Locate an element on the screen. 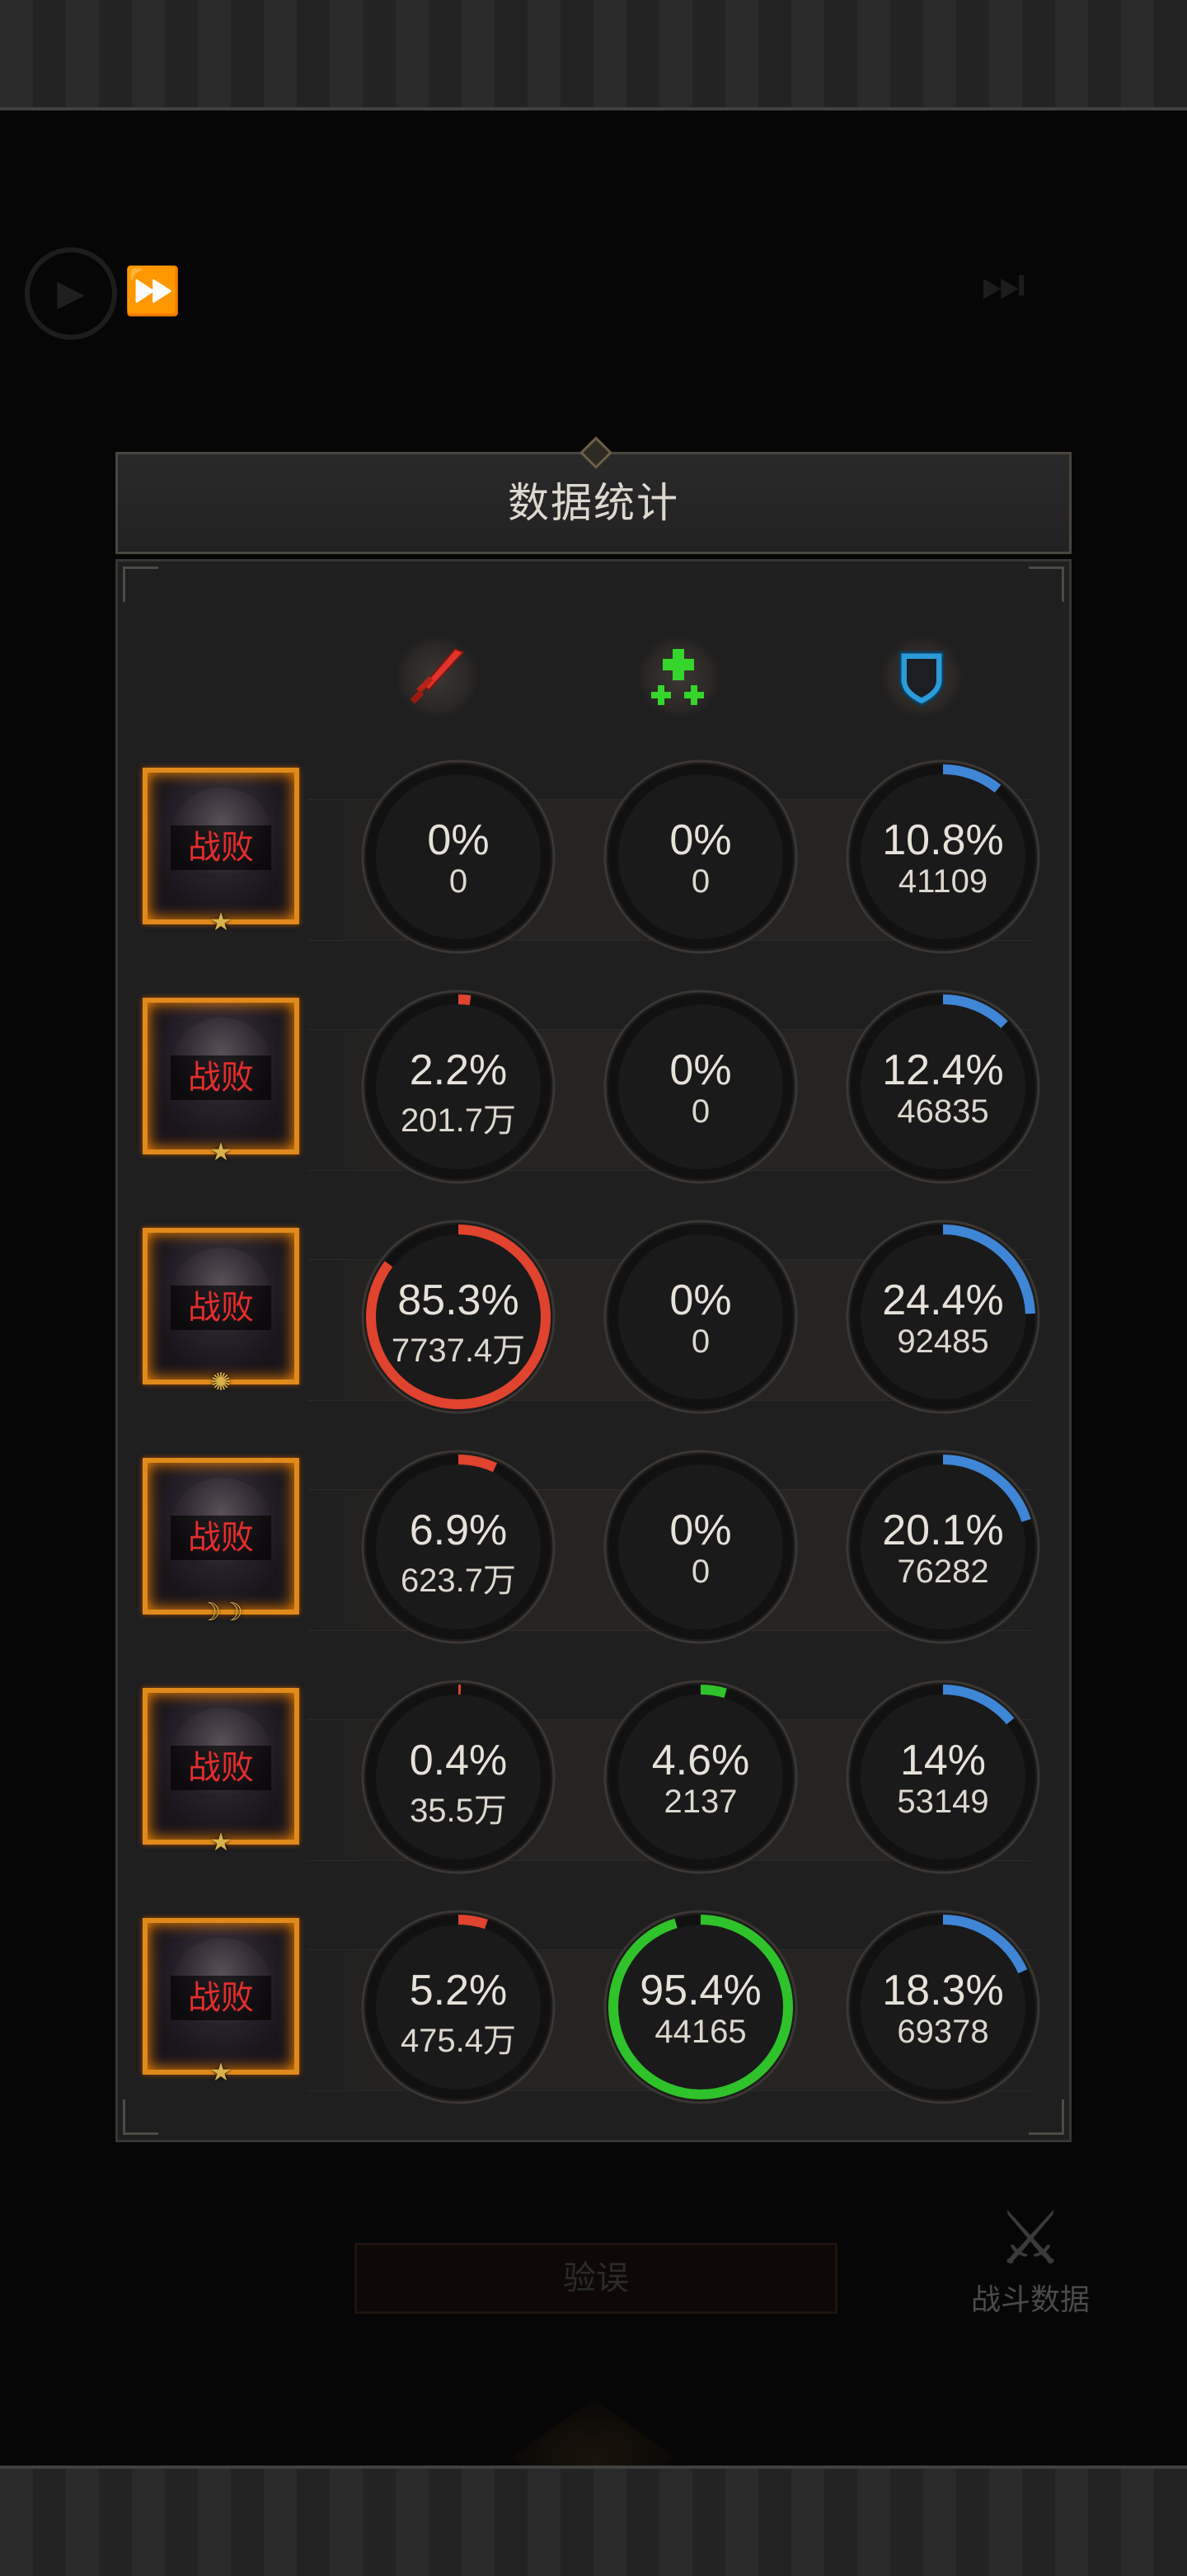 The height and width of the screenshot is (2576, 1187). damage-value: 35.5万 is located at coordinates (458, 1811).